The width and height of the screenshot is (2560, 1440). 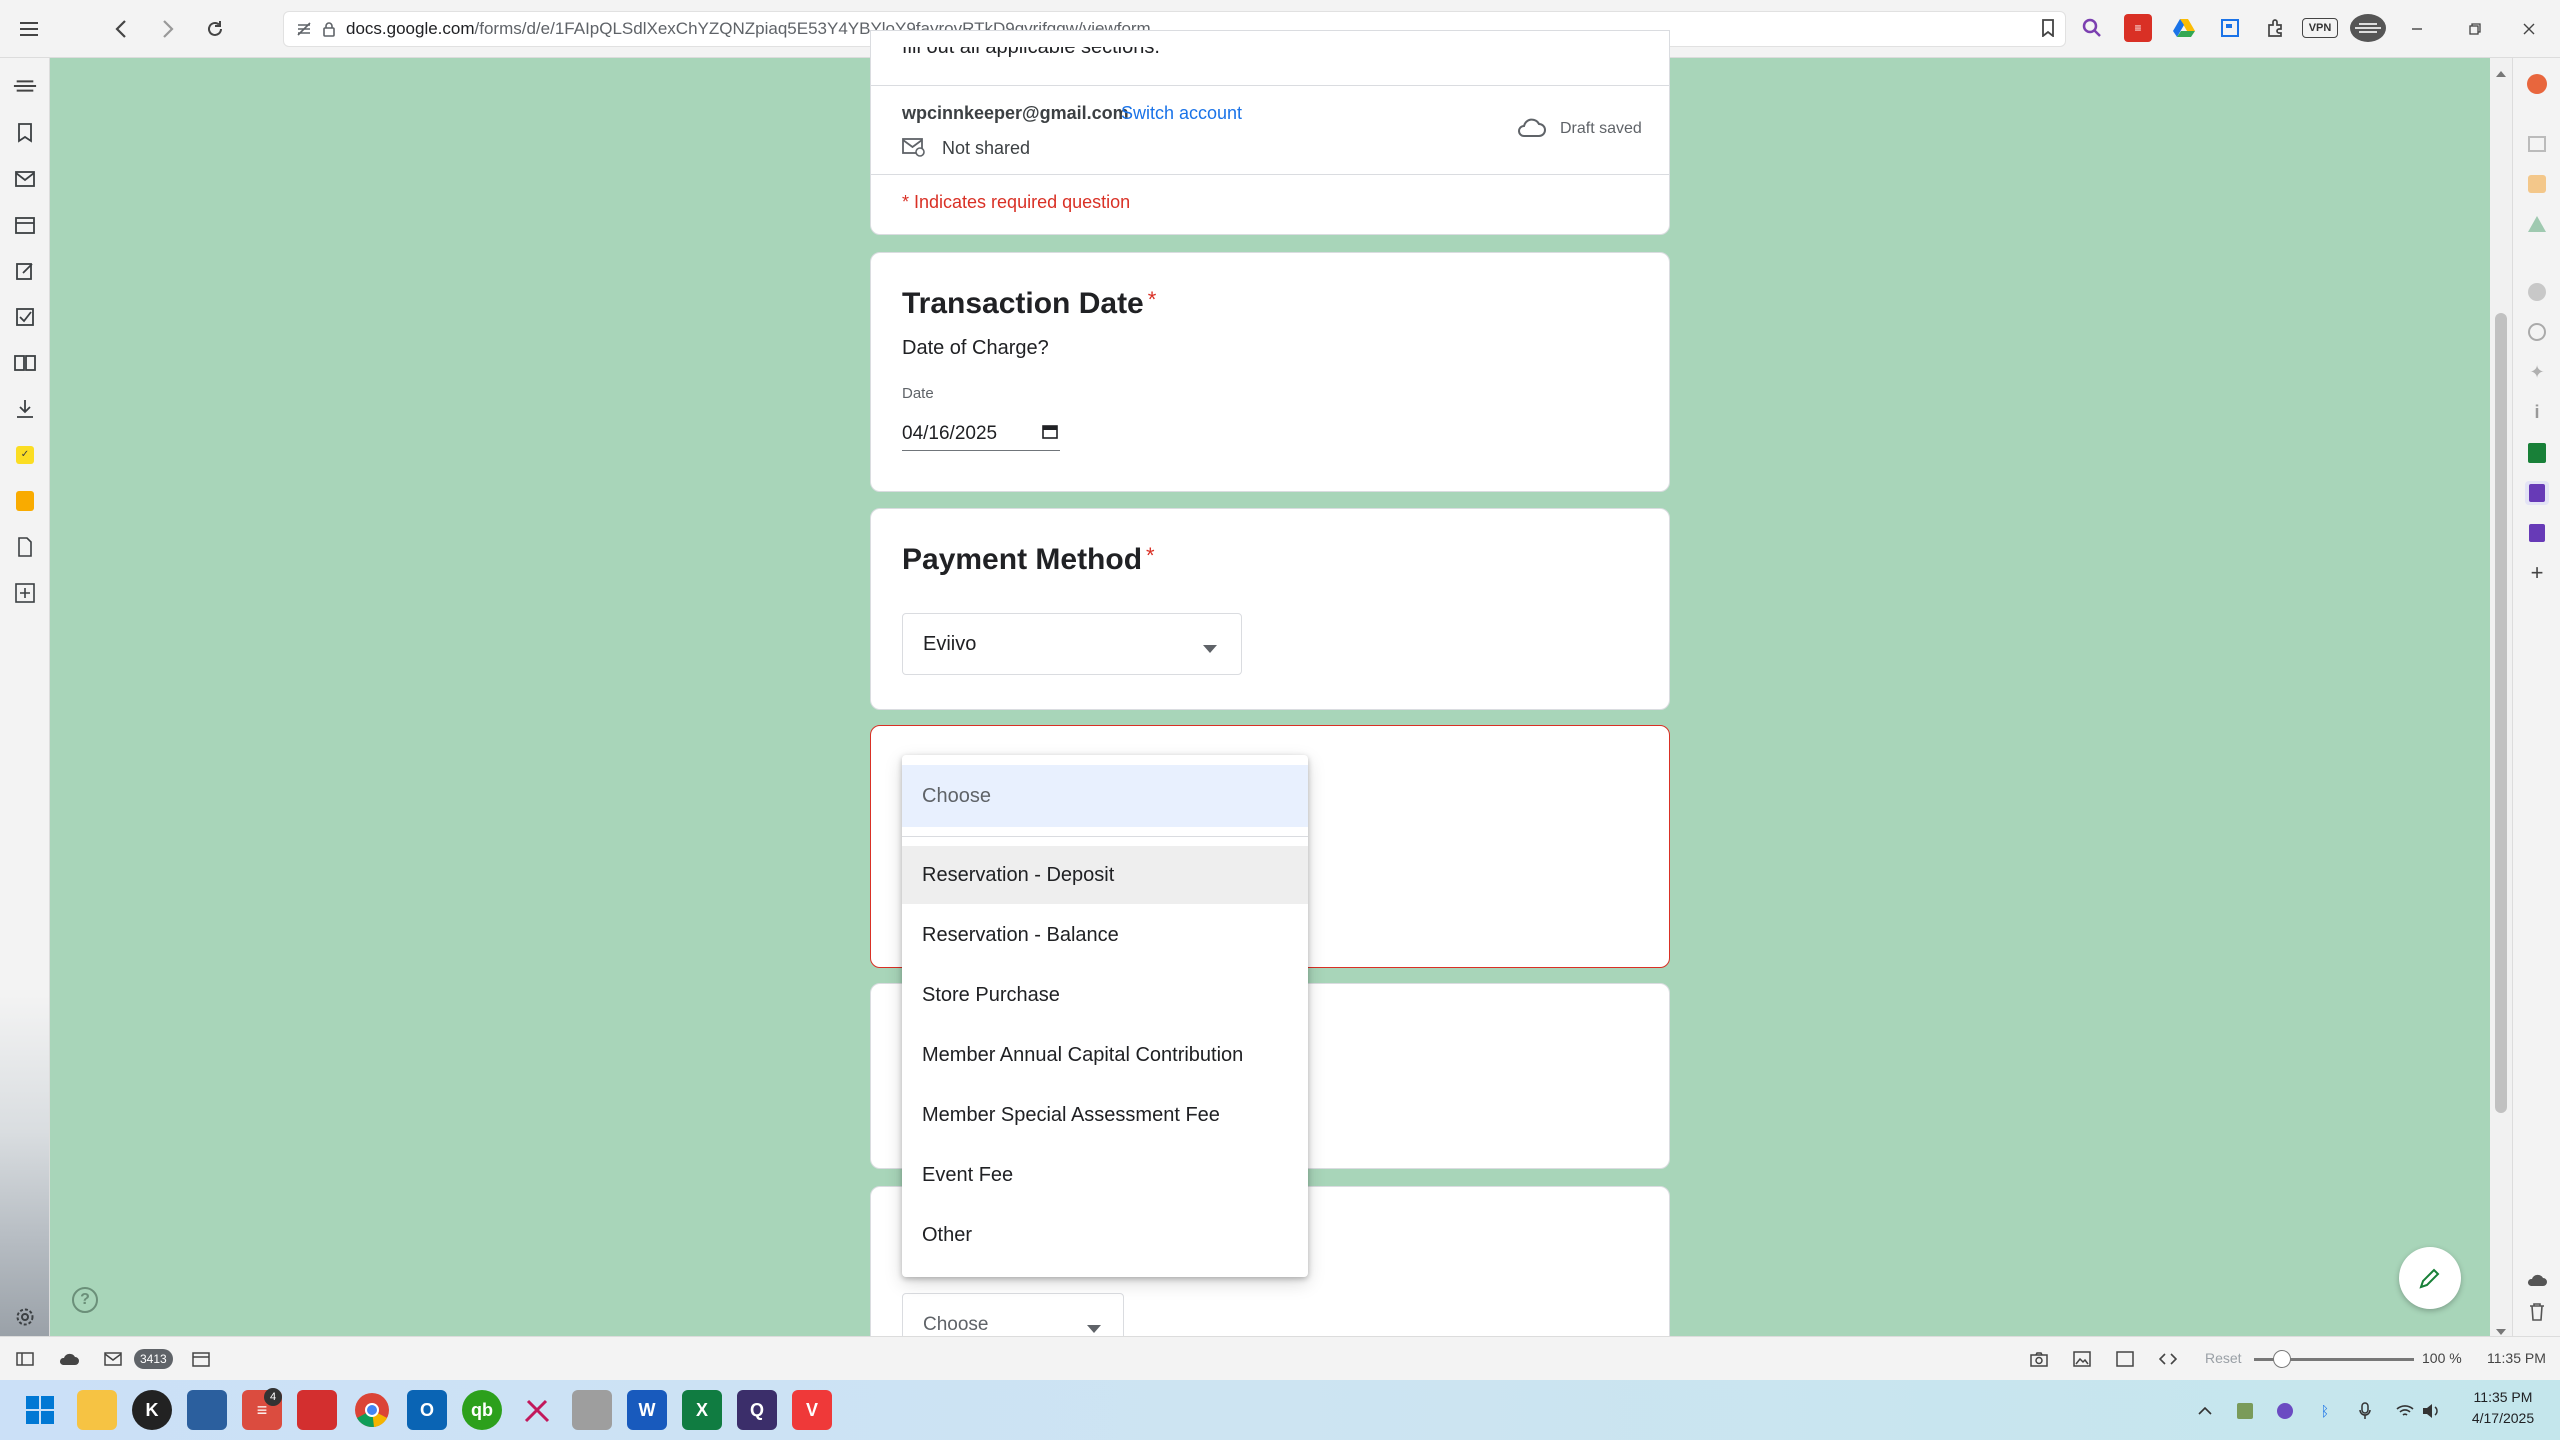 What do you see at coordinates (647, 1410) in the screenshot?
I see `word-icon: W` at bounding box center [647, 1410].